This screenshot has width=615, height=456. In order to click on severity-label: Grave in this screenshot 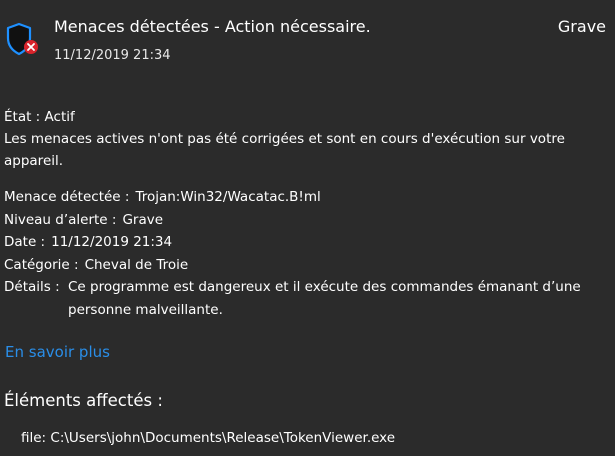, I will do `click(581, 26)`.